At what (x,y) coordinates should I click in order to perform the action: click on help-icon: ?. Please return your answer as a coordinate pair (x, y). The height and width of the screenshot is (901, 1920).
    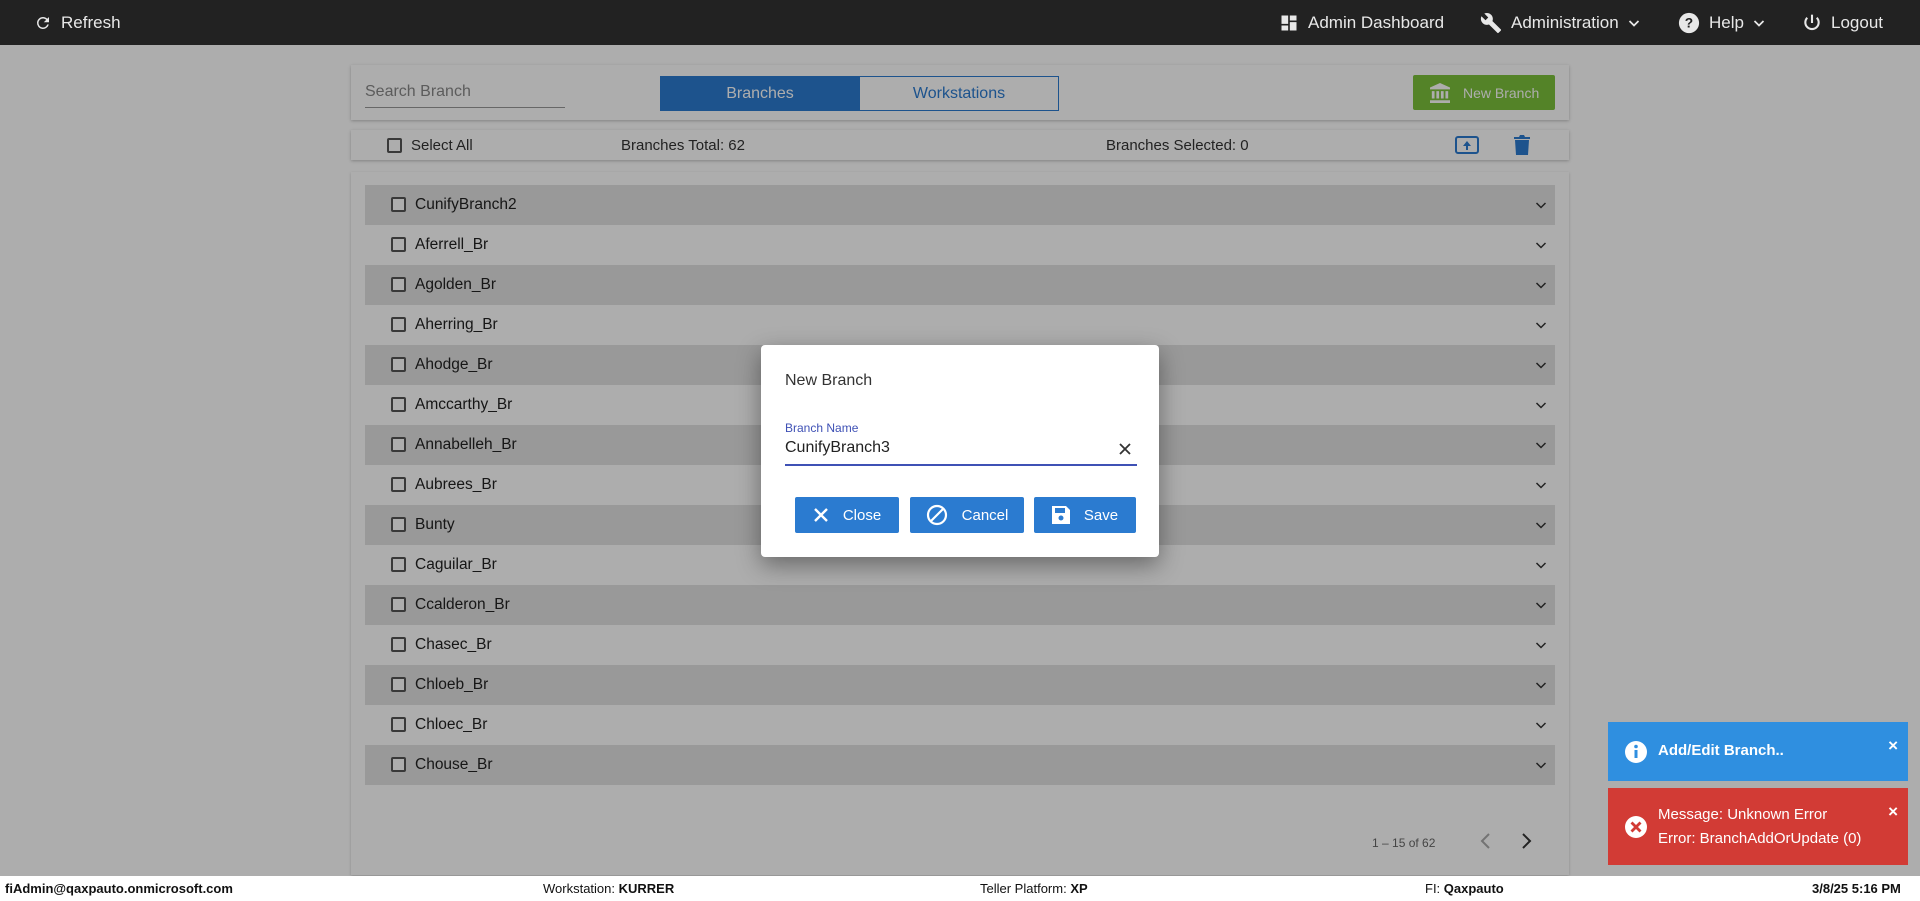
    Looking at the image, I should click on (1689, 22).